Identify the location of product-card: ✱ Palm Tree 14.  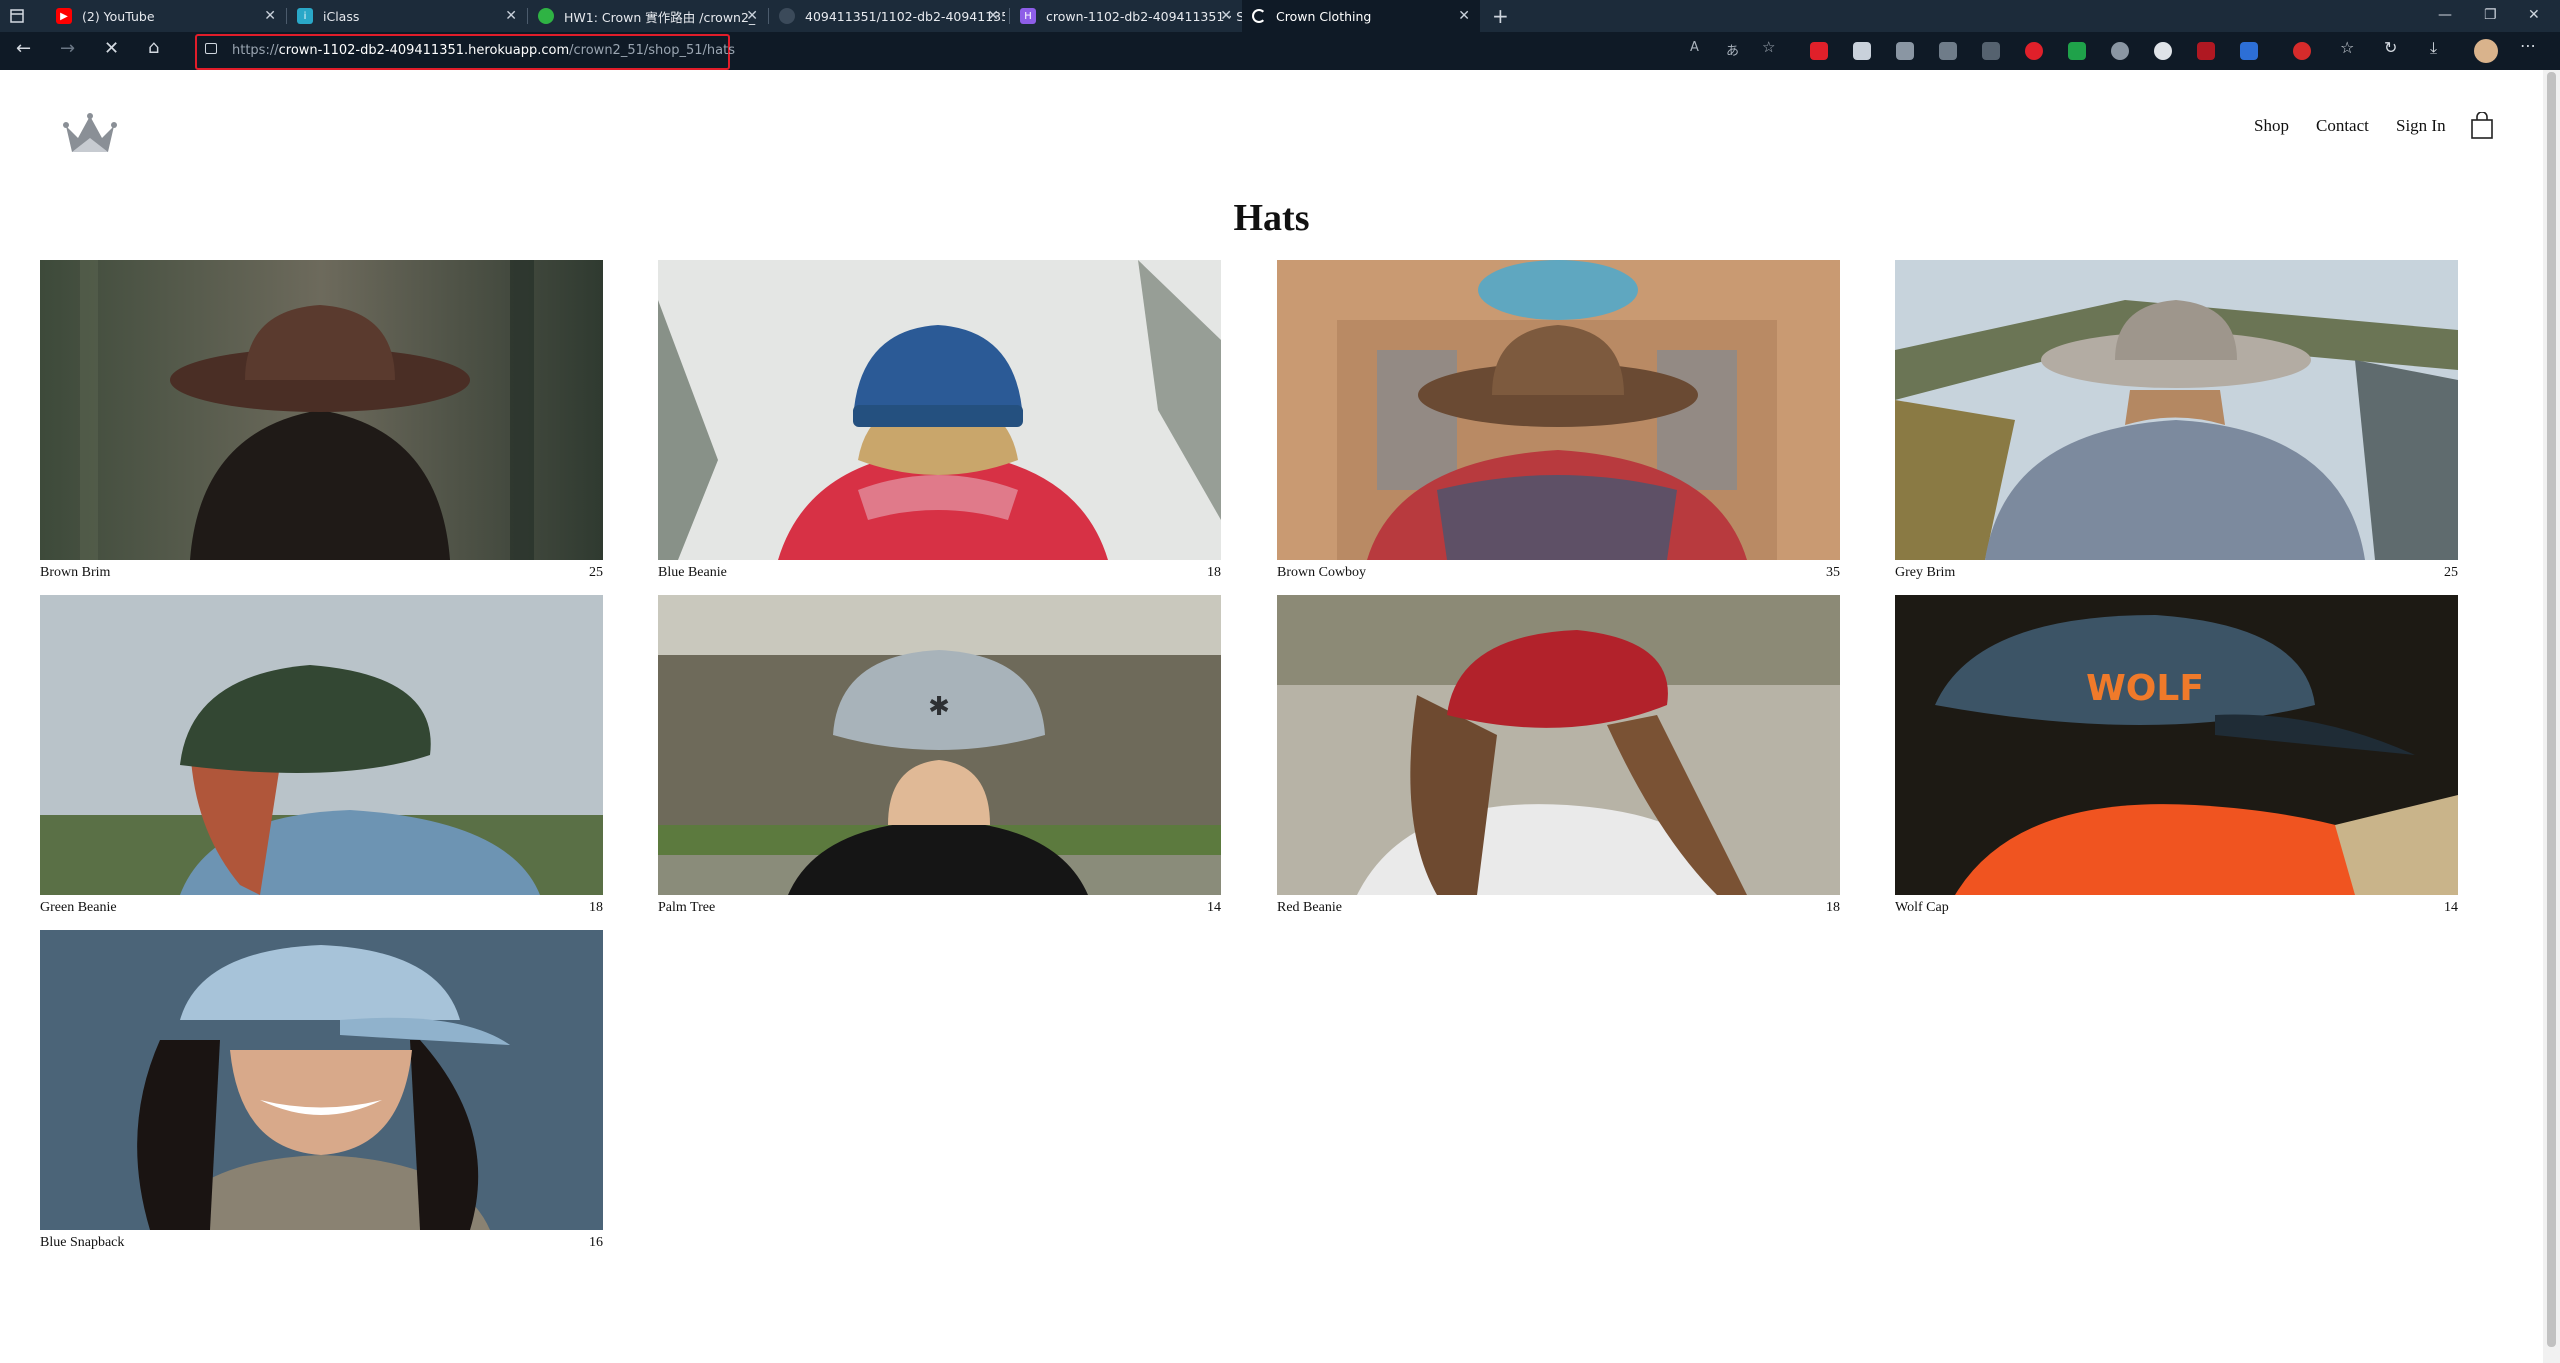
(939, 756).